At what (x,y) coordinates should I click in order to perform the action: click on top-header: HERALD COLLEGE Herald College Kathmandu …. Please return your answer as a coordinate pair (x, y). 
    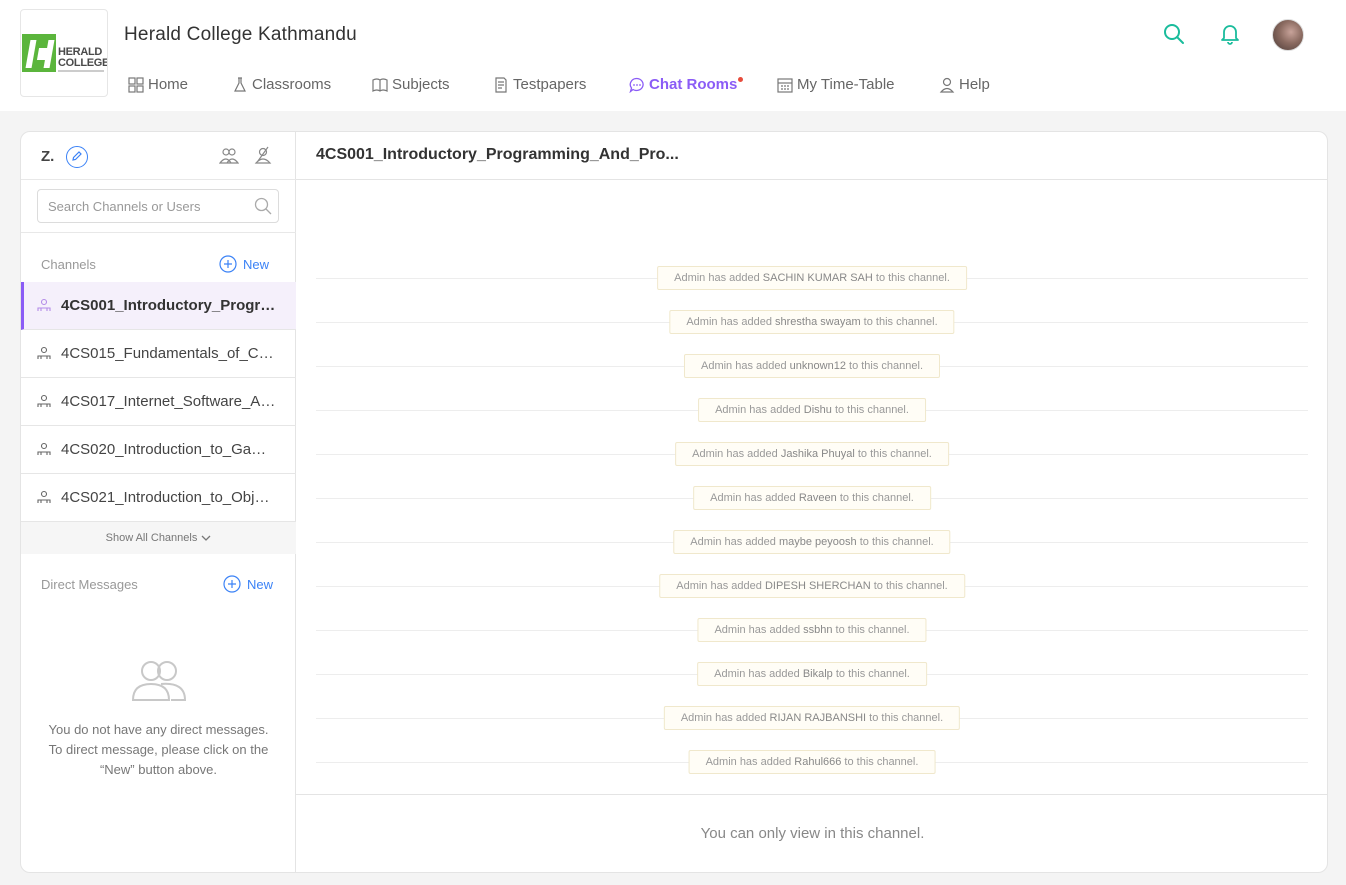
    Looking at the image, I should click on (673, 55).